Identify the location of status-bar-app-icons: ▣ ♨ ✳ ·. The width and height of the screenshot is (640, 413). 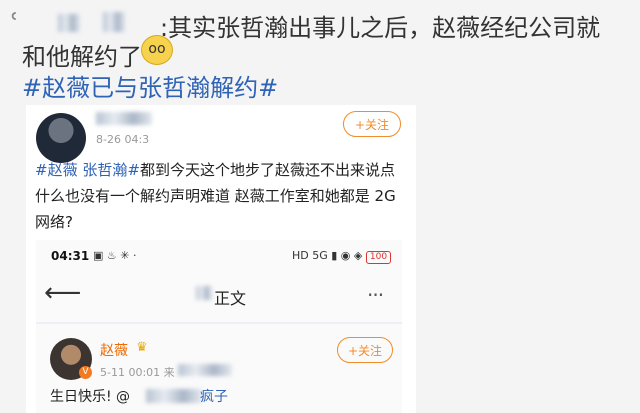
(115, 255).